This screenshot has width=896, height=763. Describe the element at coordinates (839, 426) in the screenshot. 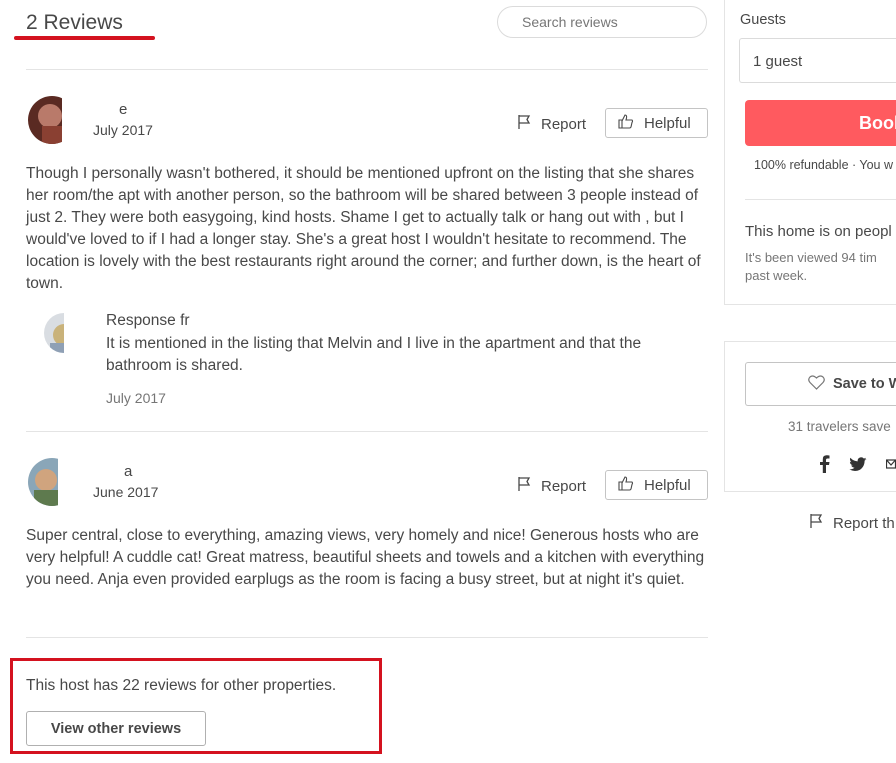

I see `travelers-saved-text: 31 travelers save` at that location.